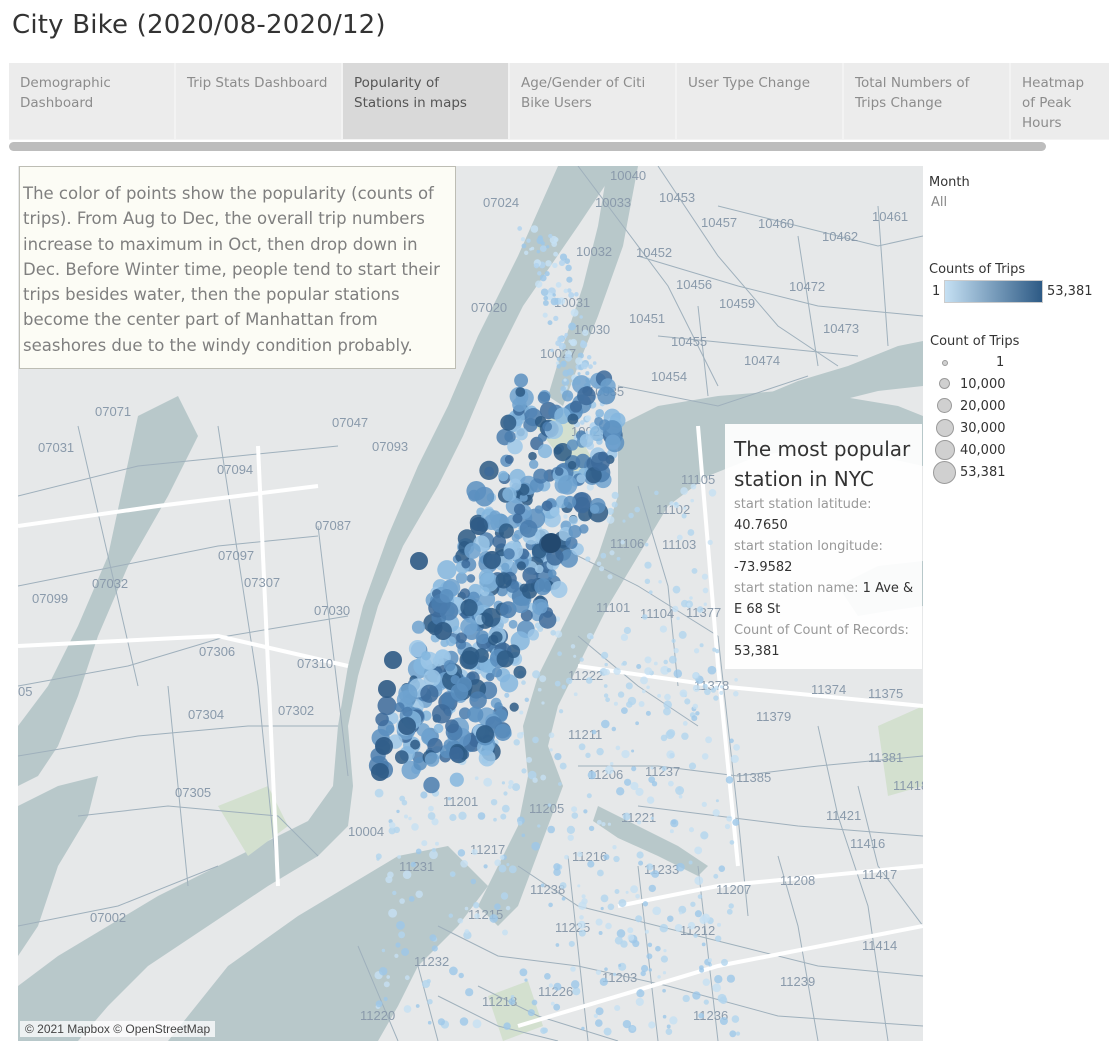 This screenshot has width=1117, height=1059. What do you see at coordinates (91, 101) in the screenshot?
I see `tab-demographic-dashboard: Demographic Dashboard` at bounding box center [91, 101].